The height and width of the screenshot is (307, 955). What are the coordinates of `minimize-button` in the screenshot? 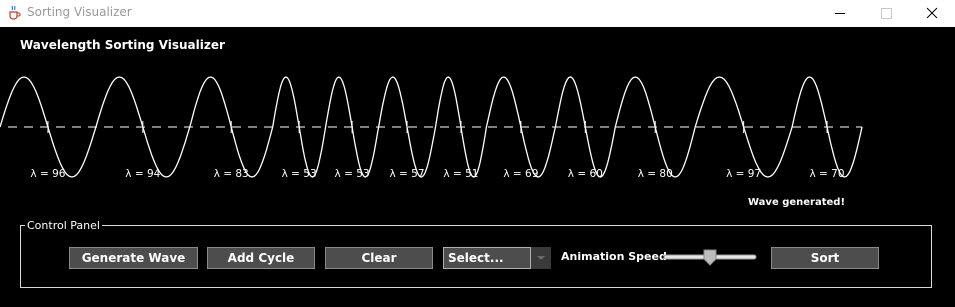 It's located at (840, 13).